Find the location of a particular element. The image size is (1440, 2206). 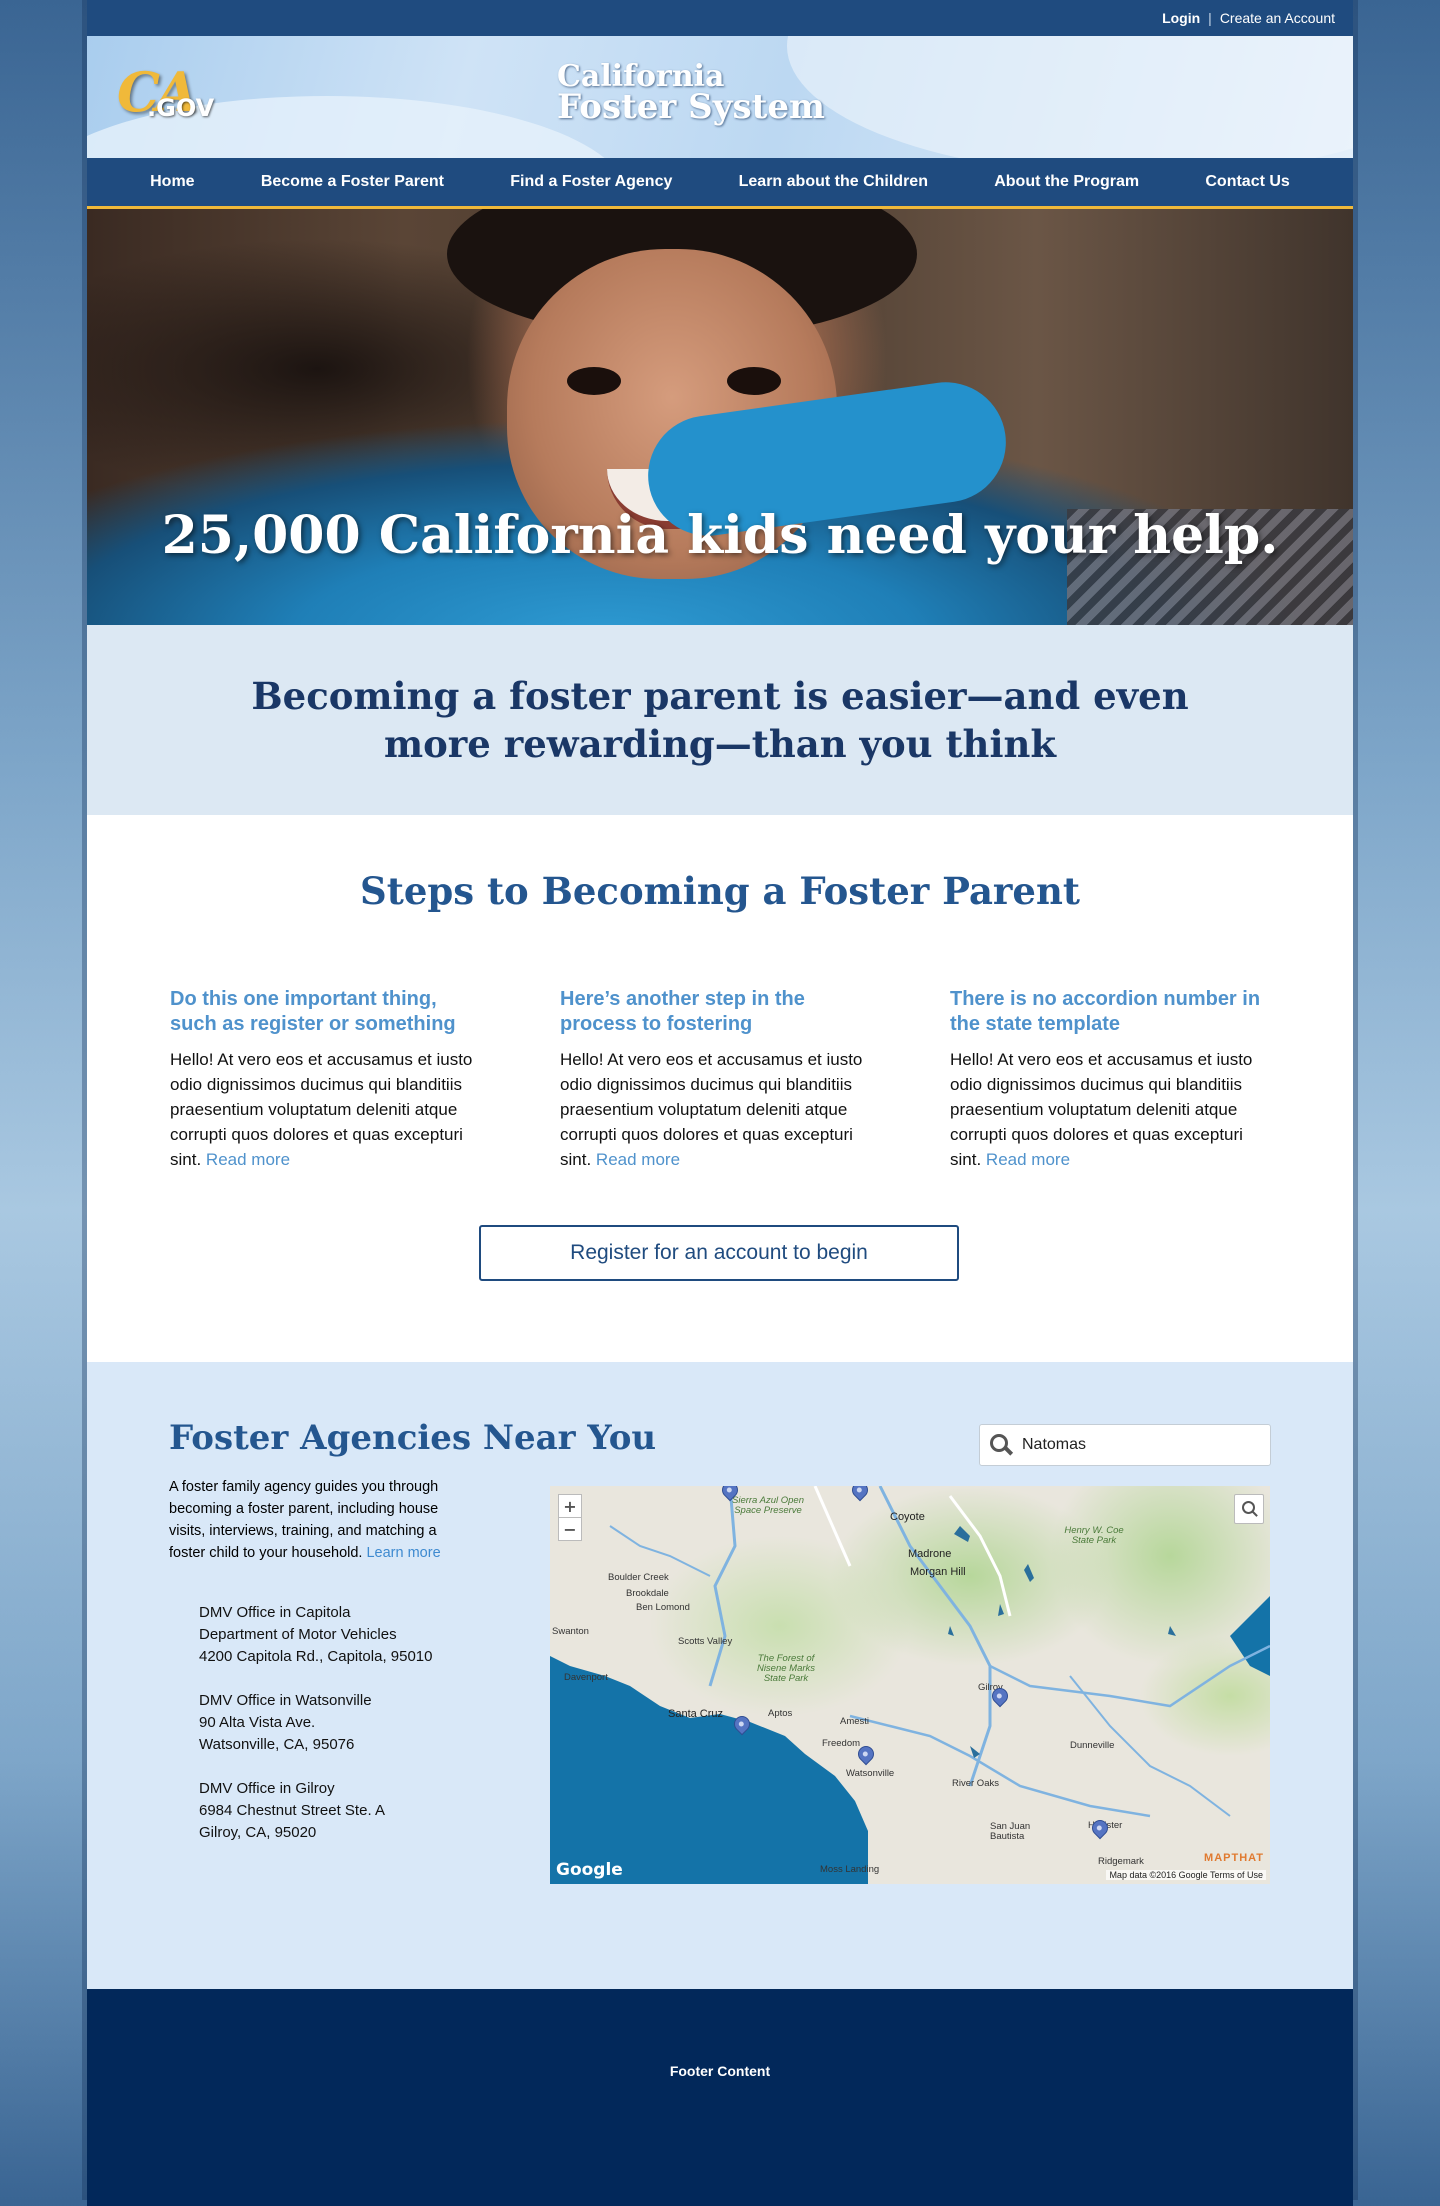

office-name: DMV Office in Gilroy is located at coordinates (267, 1788).